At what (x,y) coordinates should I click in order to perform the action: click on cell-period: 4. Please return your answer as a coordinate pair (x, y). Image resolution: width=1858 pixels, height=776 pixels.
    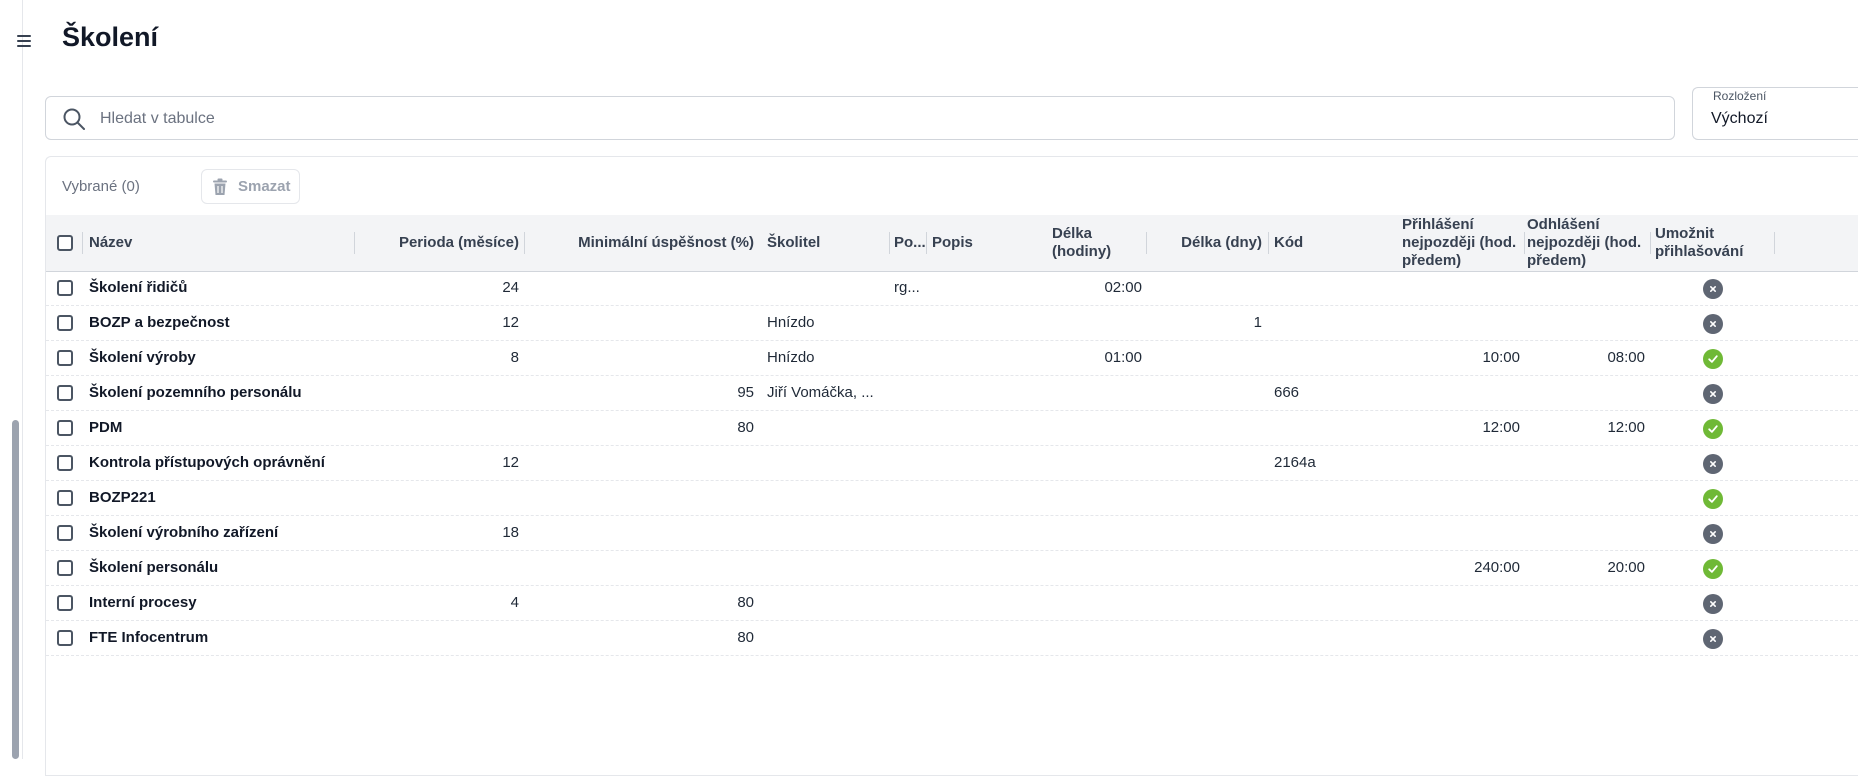
    Looking at the image, I should click on (514, 602).